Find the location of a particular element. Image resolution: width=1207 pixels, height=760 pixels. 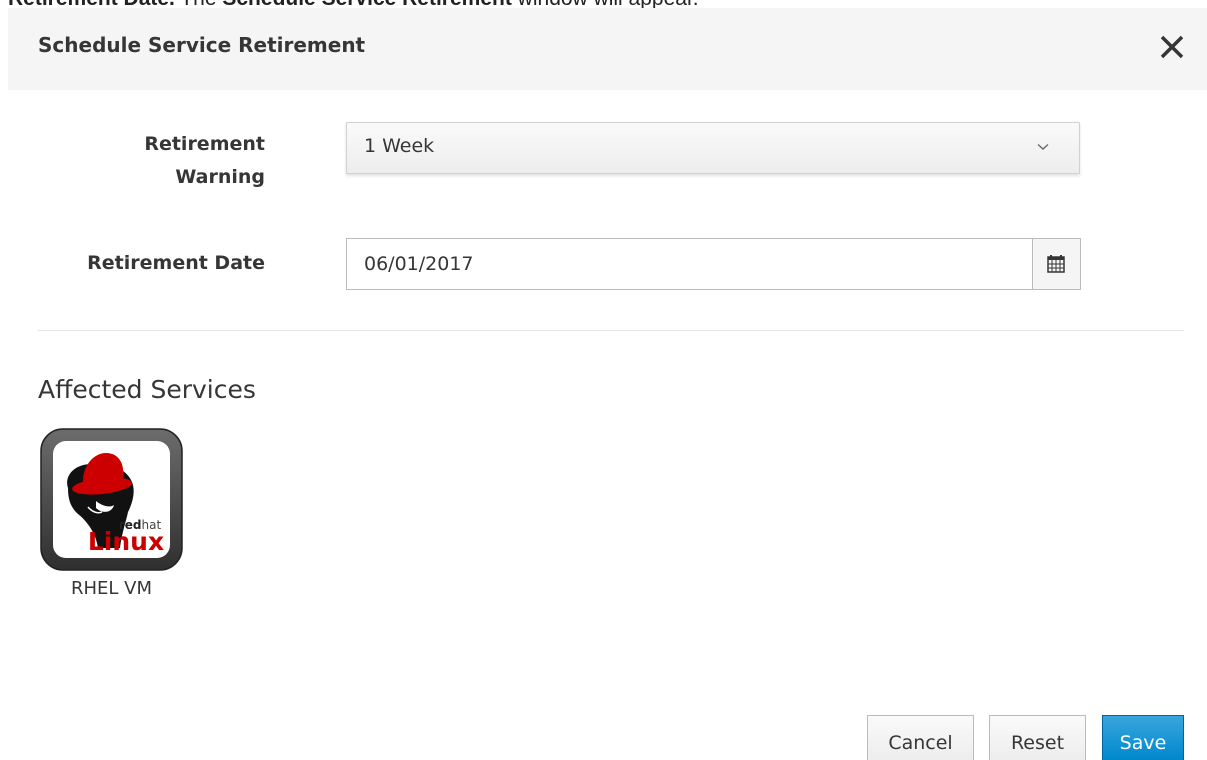

close-icon is located at coordinates (1172, 47).